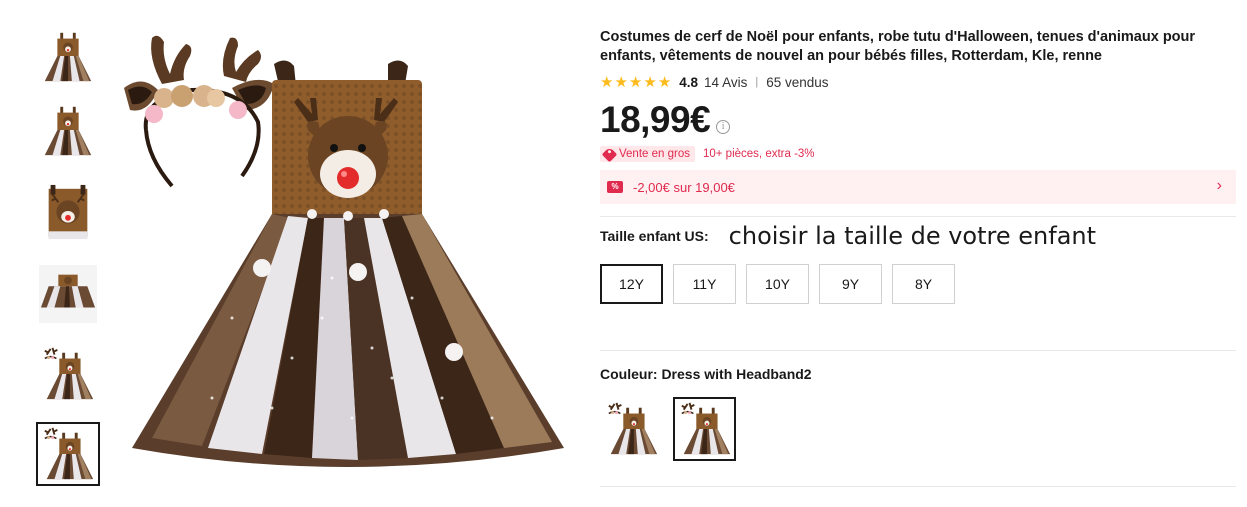 The width and height of the screenshot is (1247, 507). I want to click on size-hint: choisir la taille de votre enfant, so click(912, 236).